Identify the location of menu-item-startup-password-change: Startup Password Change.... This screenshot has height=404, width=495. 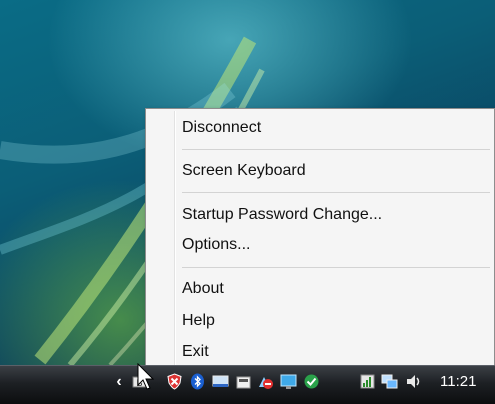
(282, 215).